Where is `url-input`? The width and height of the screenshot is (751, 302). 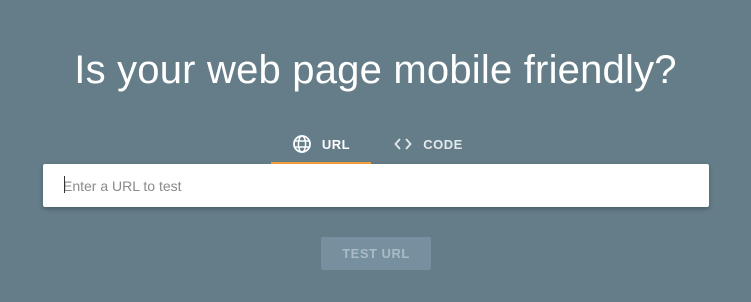 url-input is located at coordinates (376, 185).